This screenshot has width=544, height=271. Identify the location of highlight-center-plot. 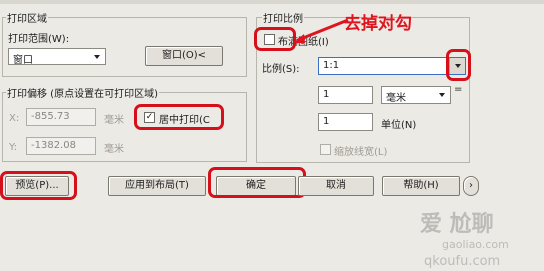
(179, 117).